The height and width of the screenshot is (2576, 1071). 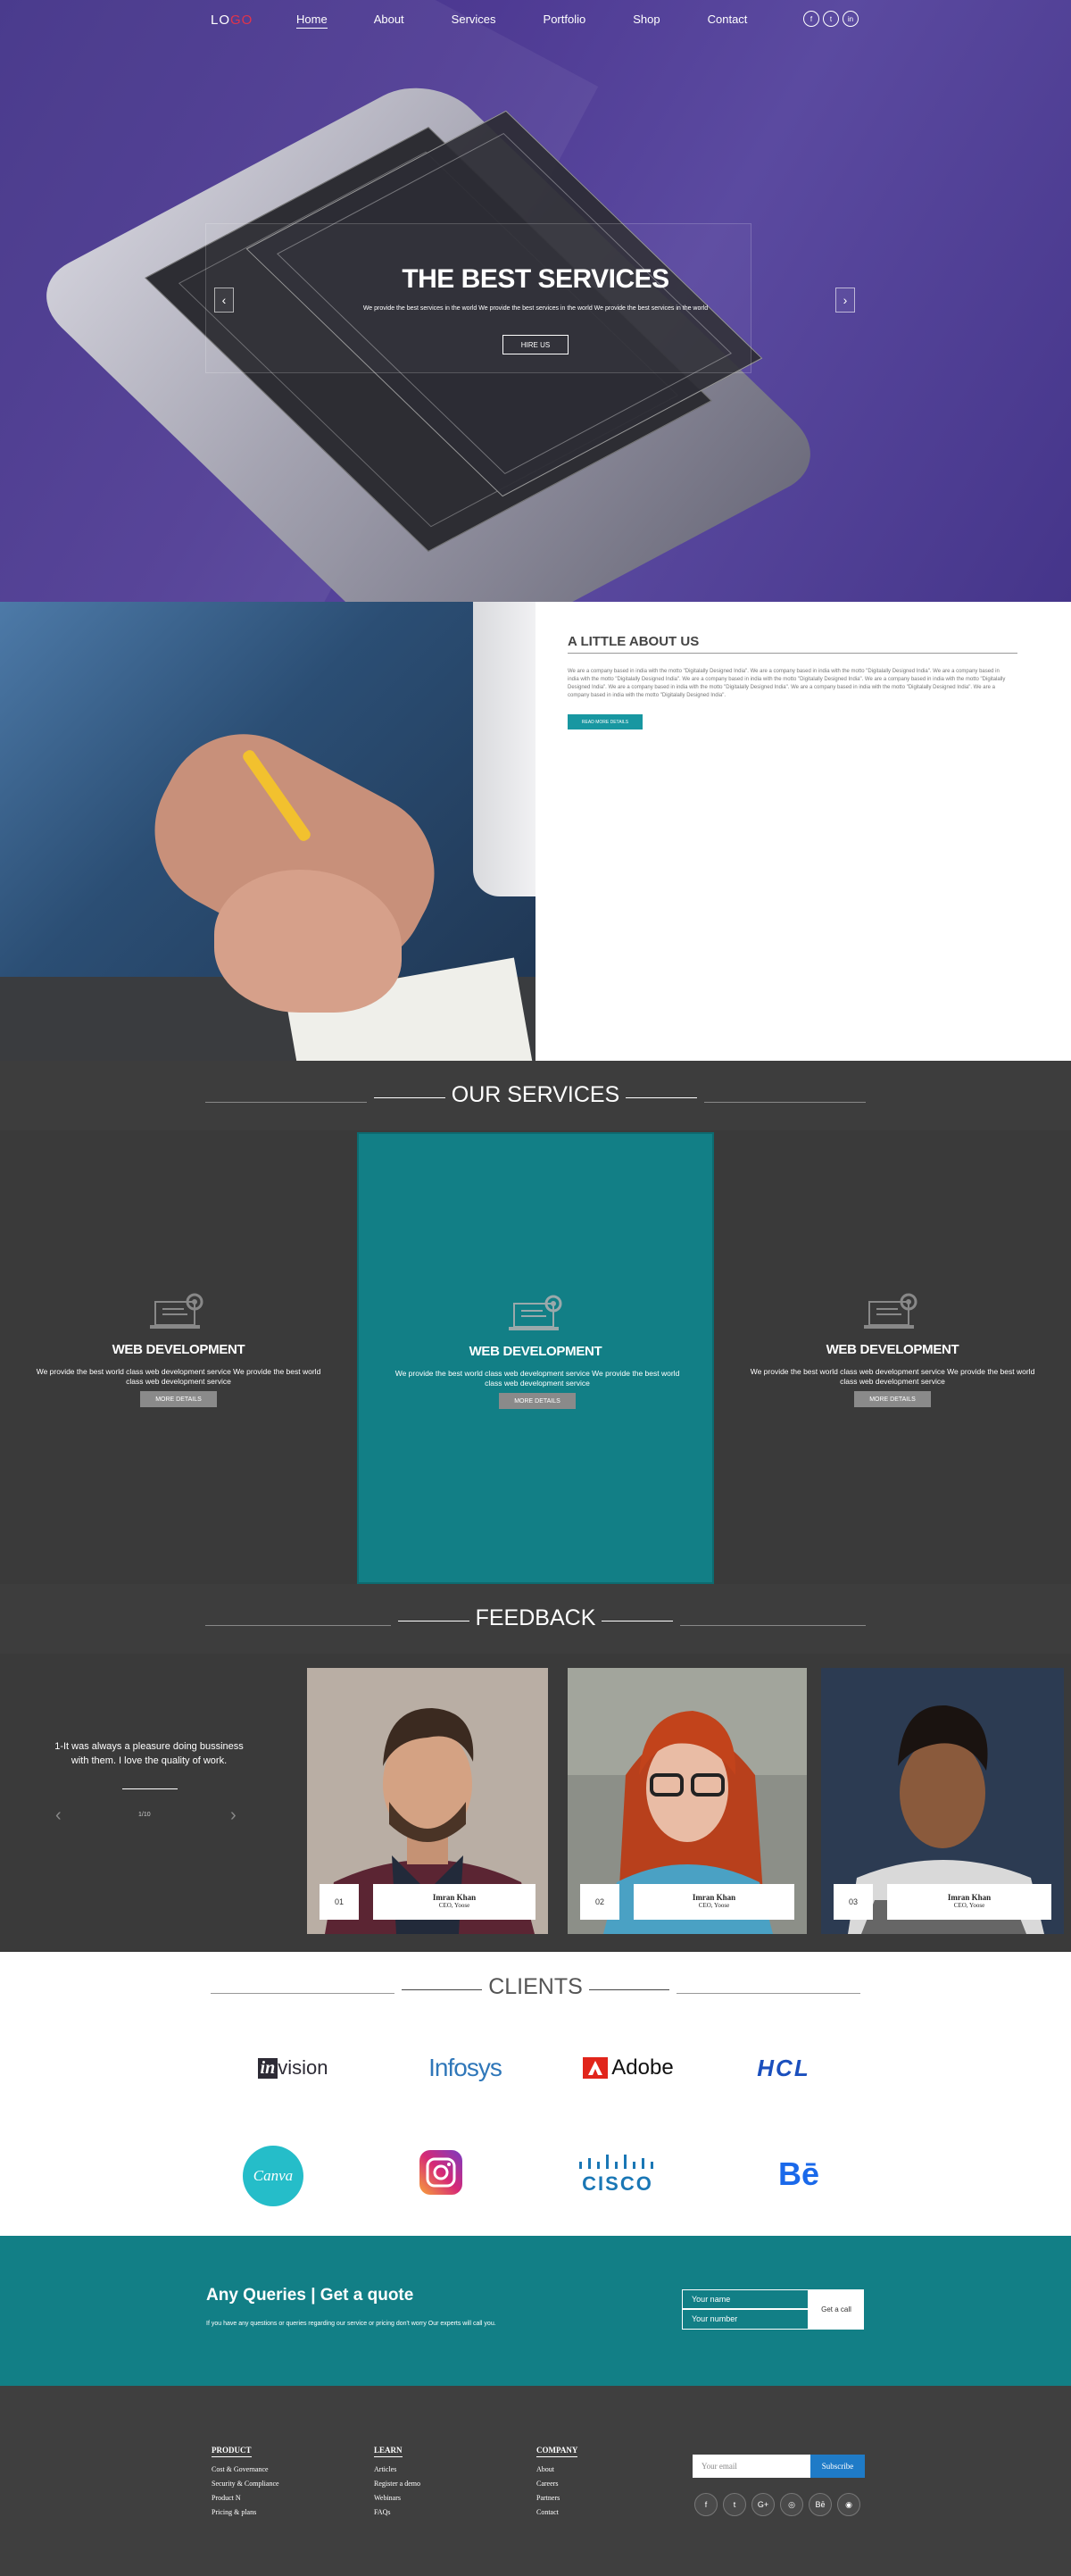 I want to click on footer-link: Pricing & plans, so click(x=245, y=2512).